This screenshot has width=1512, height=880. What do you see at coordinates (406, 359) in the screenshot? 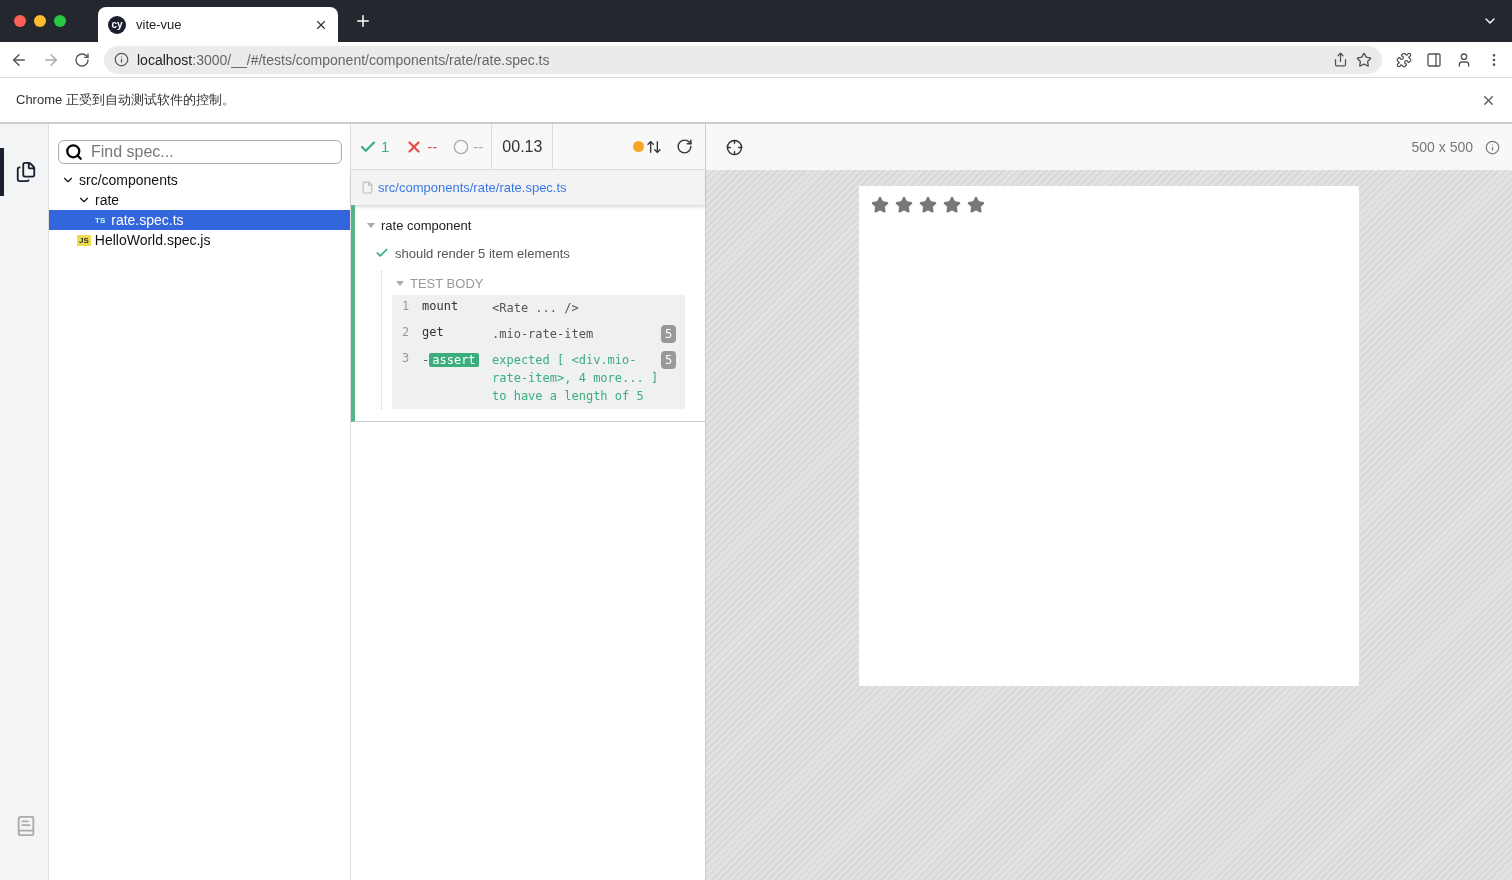
I see `line-number: 3` at bounding box center [406, 359].